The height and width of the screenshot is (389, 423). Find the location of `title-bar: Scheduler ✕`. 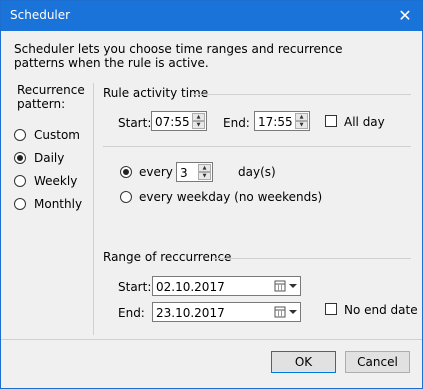

title-bar: Scheduler ✕ is located at coordinates (211, 16).